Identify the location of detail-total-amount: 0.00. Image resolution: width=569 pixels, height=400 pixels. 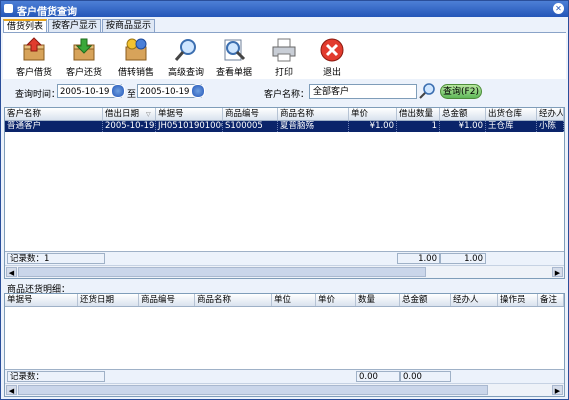
(425, 376).